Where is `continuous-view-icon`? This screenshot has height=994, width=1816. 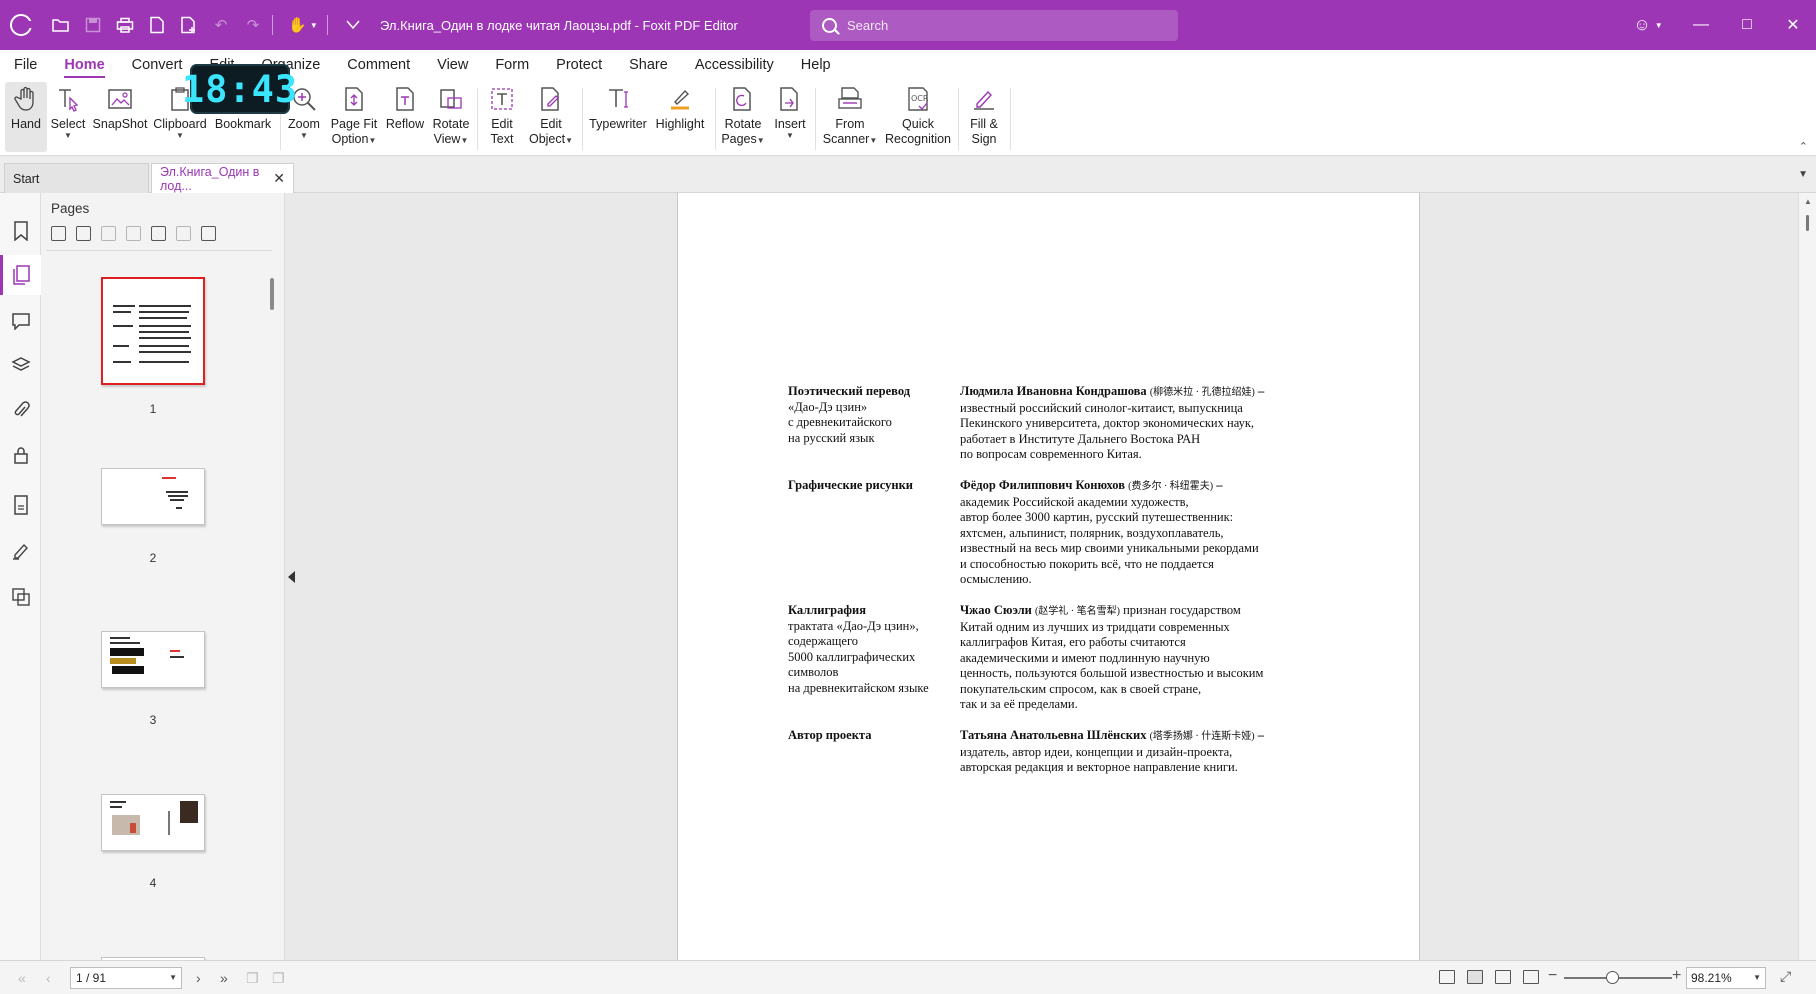
continuous-view-icon is located at coordinates (1475, 977).